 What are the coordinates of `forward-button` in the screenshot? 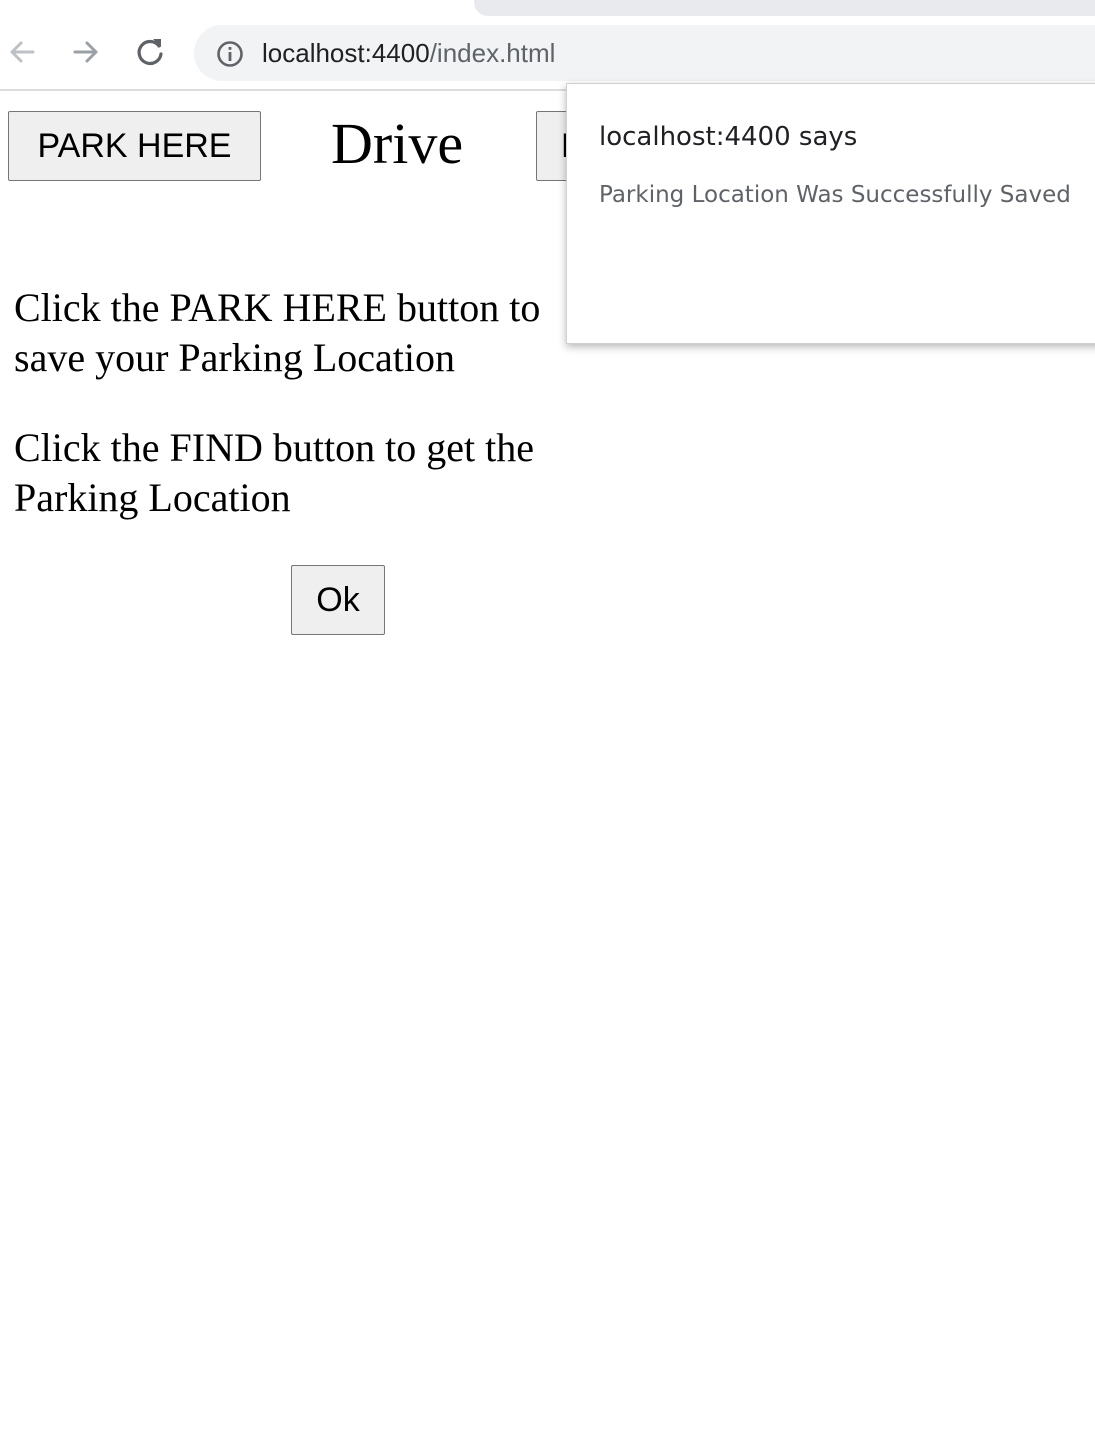 It's located at (86, 52).